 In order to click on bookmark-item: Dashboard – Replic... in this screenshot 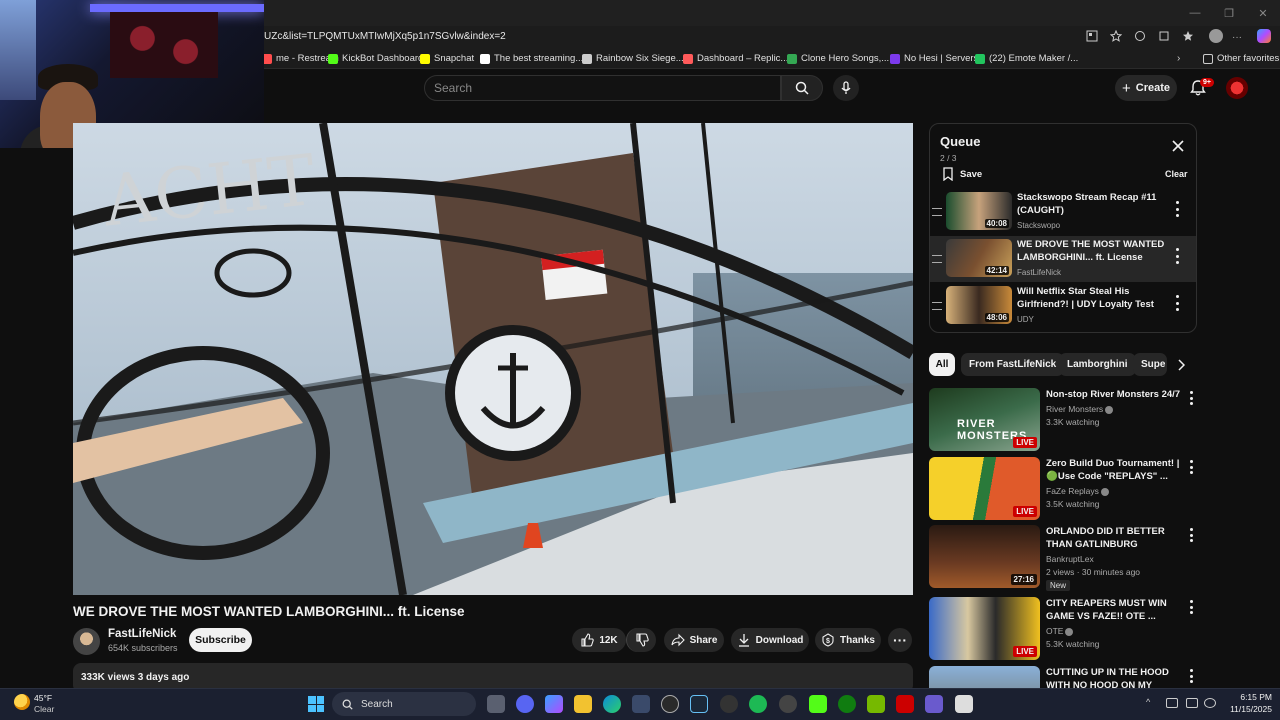, I will do `click(735, 58)`.